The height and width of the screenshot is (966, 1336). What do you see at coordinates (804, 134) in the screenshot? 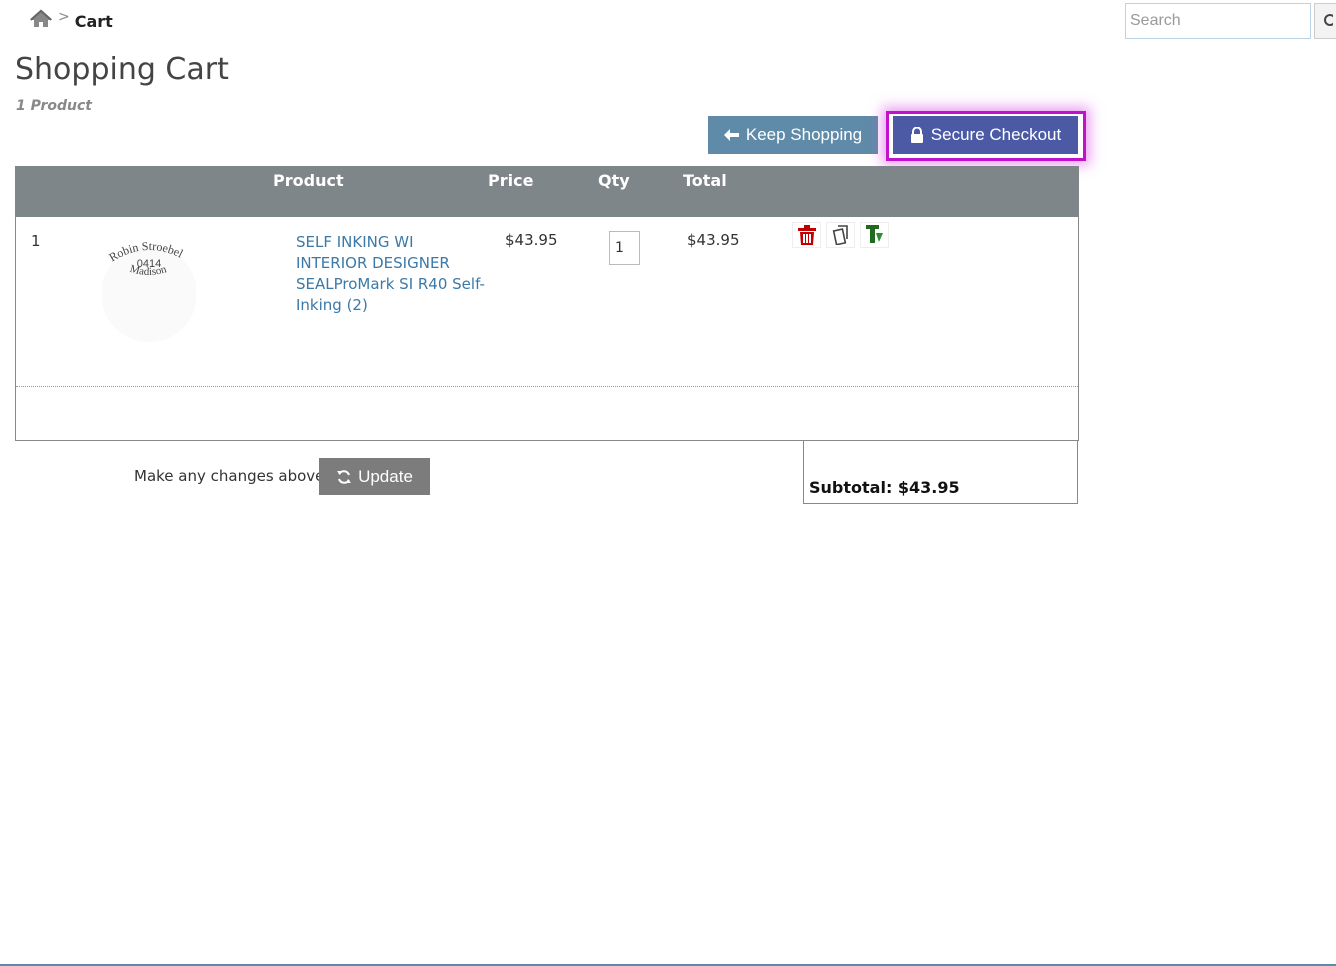
I see `keep-shopping-label: Keep Shopping` at bounding box center [804, 134].